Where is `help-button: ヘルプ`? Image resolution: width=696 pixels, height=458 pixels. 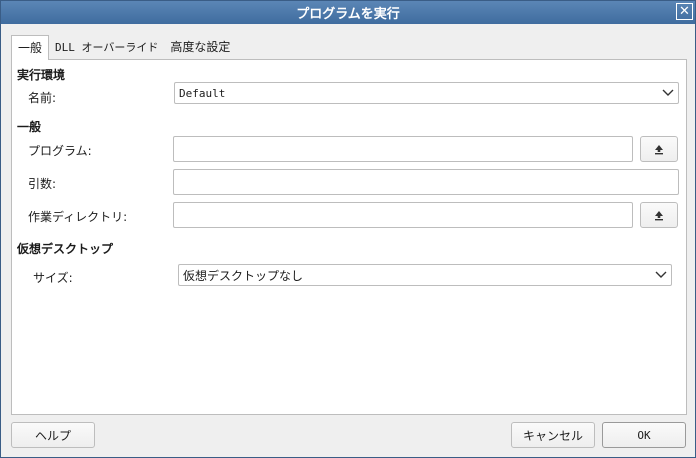
help-button: ヘルプ is located at coordinates (53, 435).